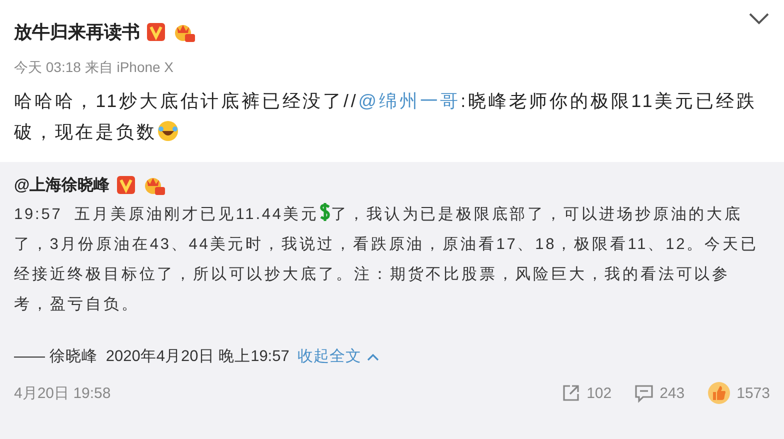 The image size is (784, 439). I want to click on author-name: @上海徐晓峰, so click(62, 185).